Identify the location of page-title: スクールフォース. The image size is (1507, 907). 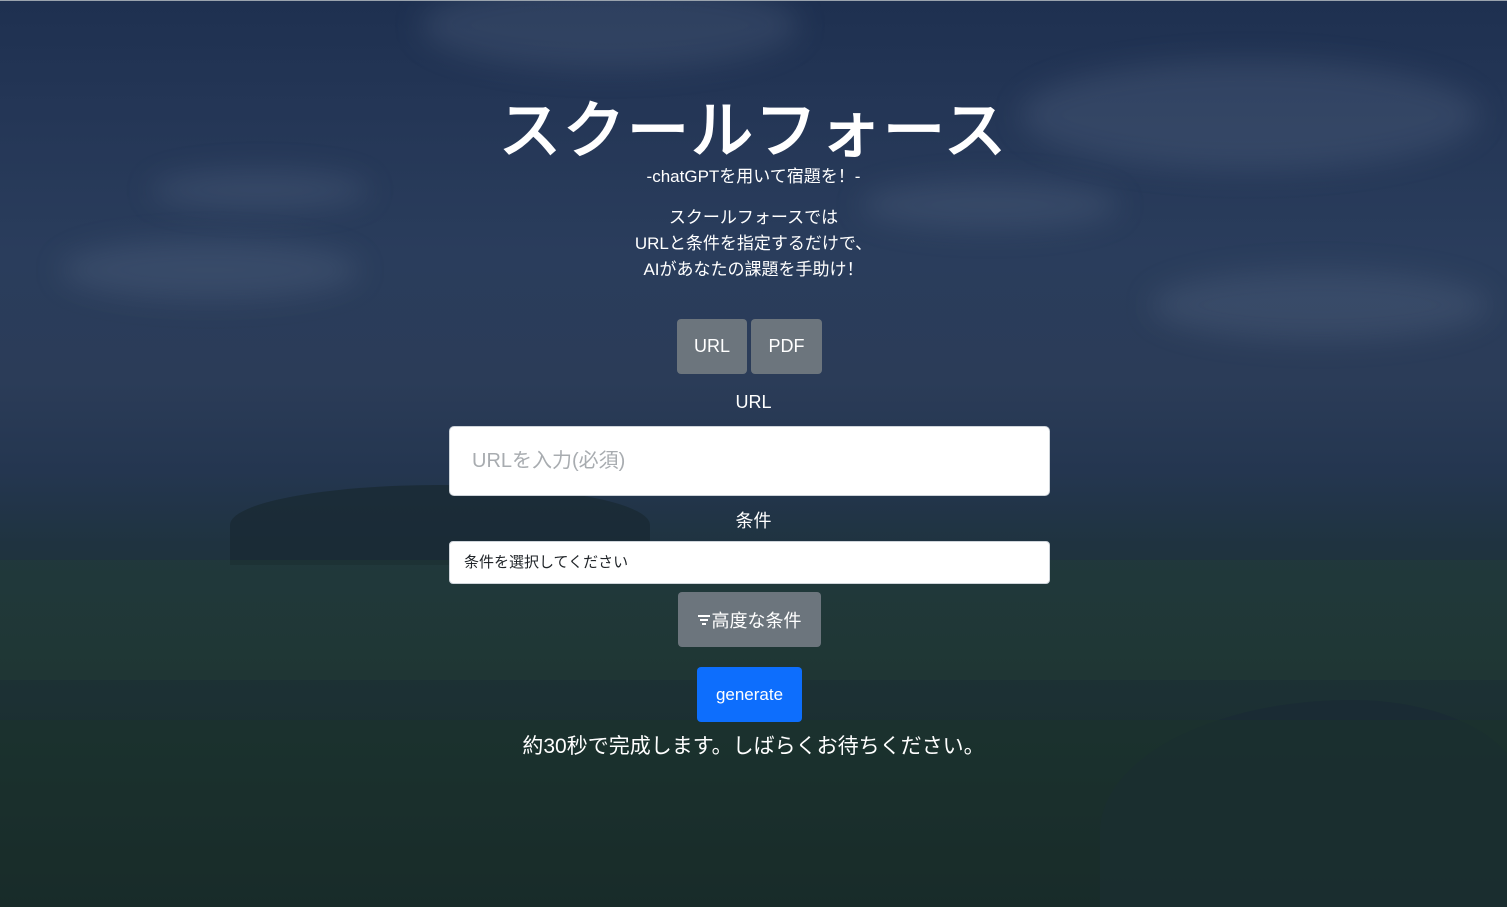
(753, 131).